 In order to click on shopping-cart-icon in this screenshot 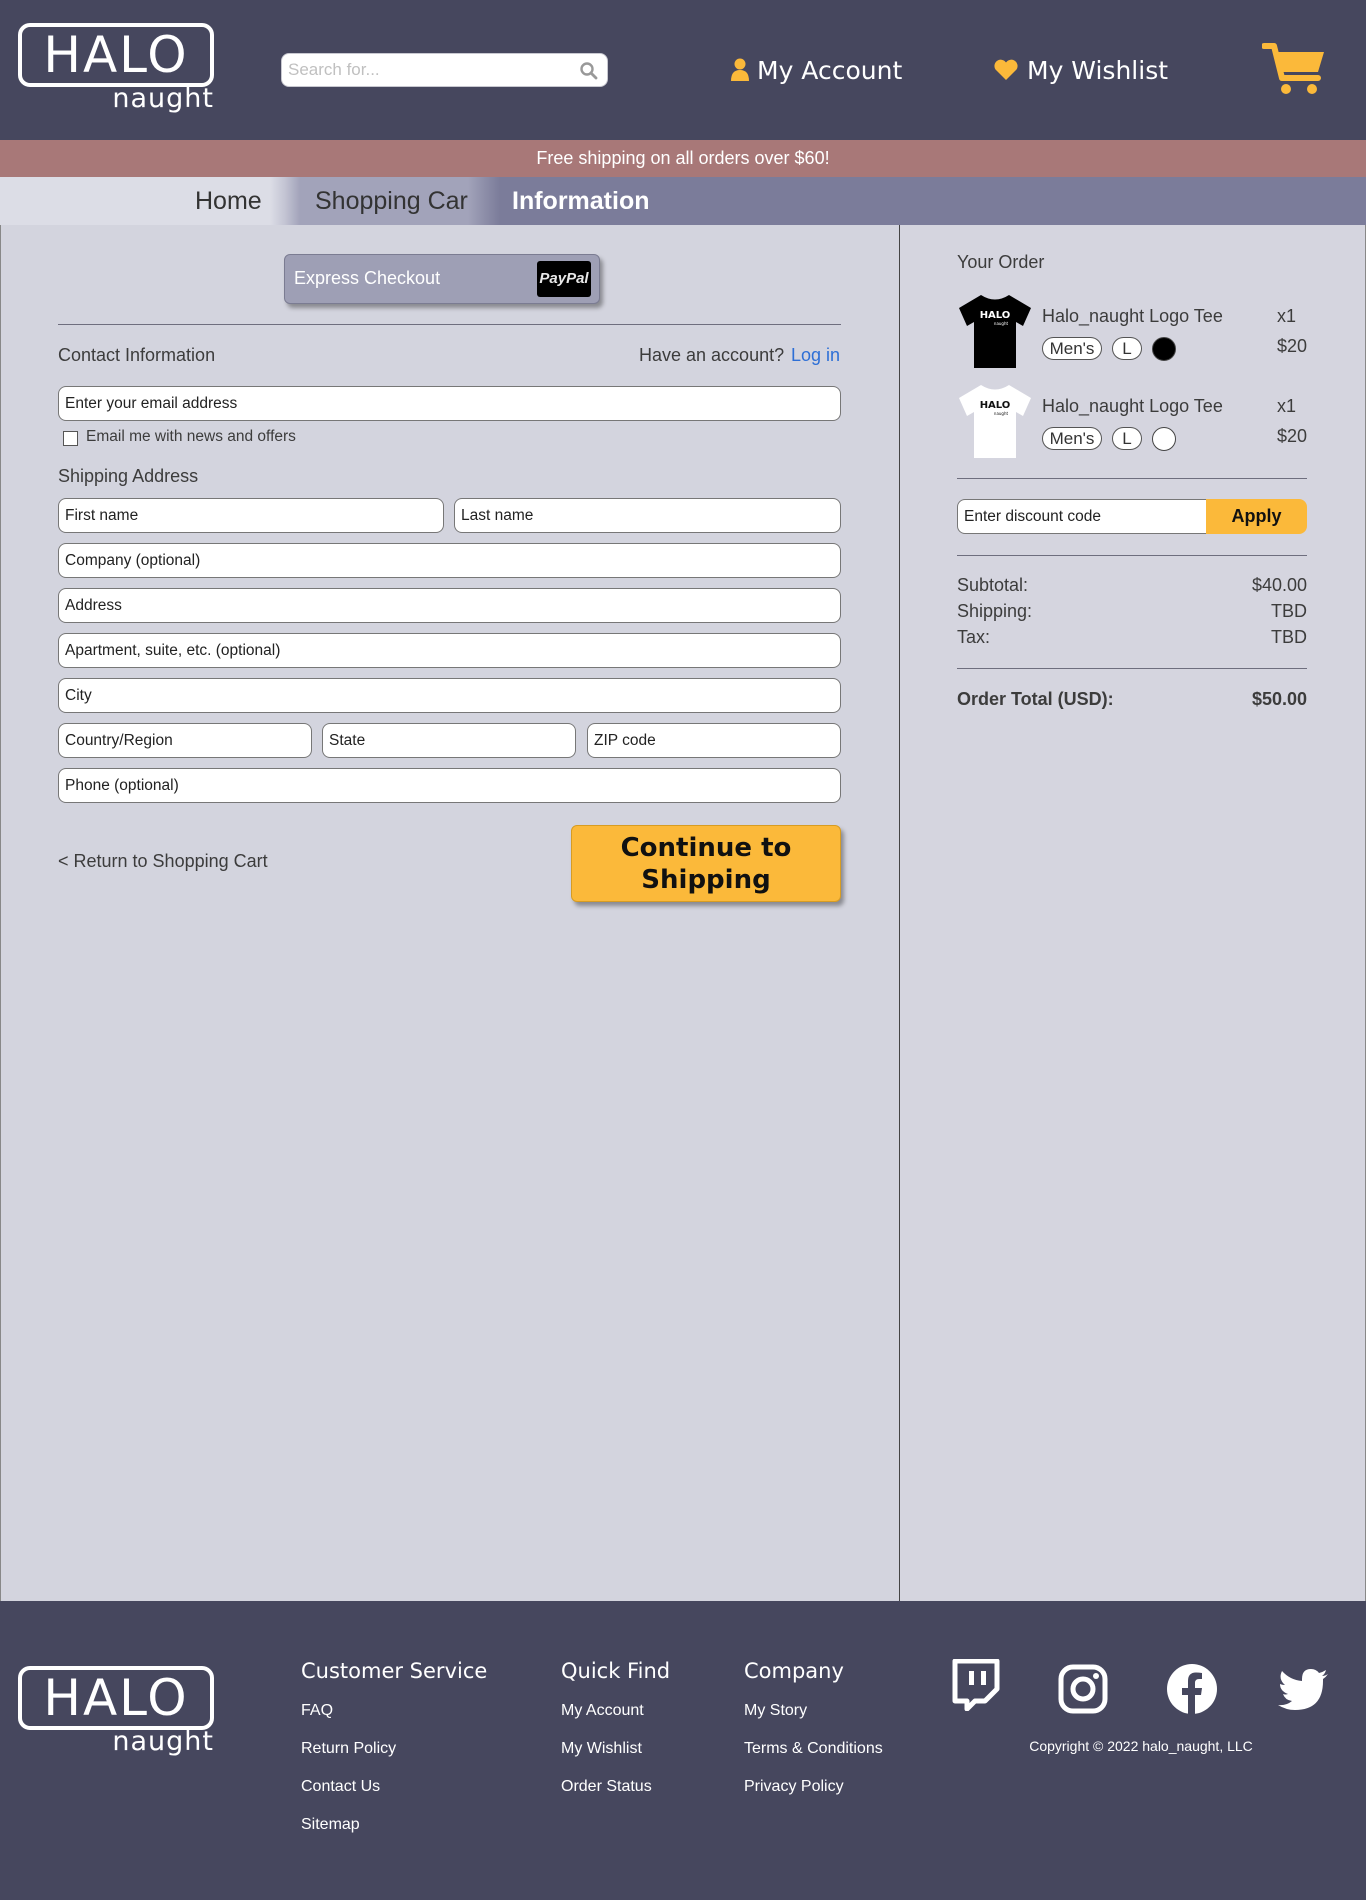, I will do `click(1294, 69)`.